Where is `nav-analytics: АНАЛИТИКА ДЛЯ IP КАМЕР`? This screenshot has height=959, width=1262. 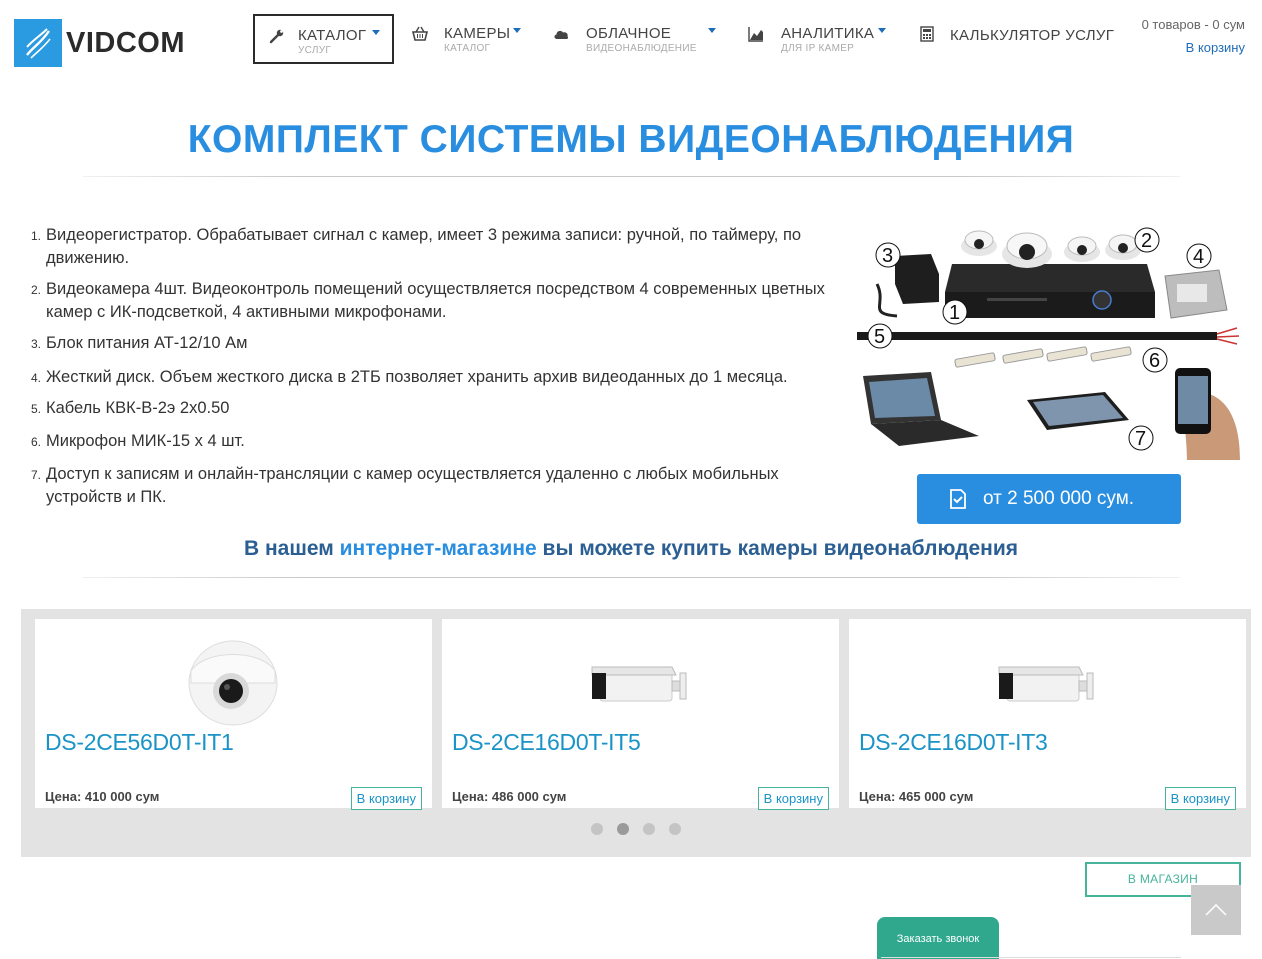
nav-analytics: АНАЛИТИКА ДЛЯ IP КАМЕР is located at coordinates (814, 39).